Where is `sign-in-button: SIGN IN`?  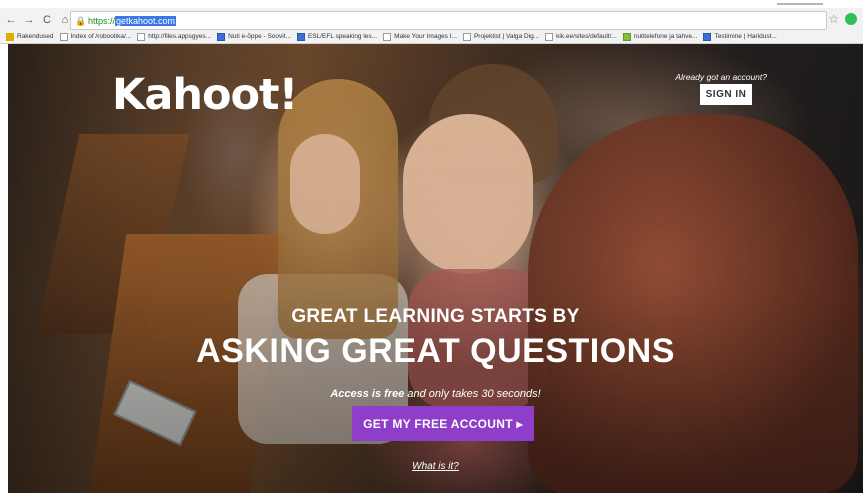 sign-in-button: SIGN IN is located at coordinates (726, 94).